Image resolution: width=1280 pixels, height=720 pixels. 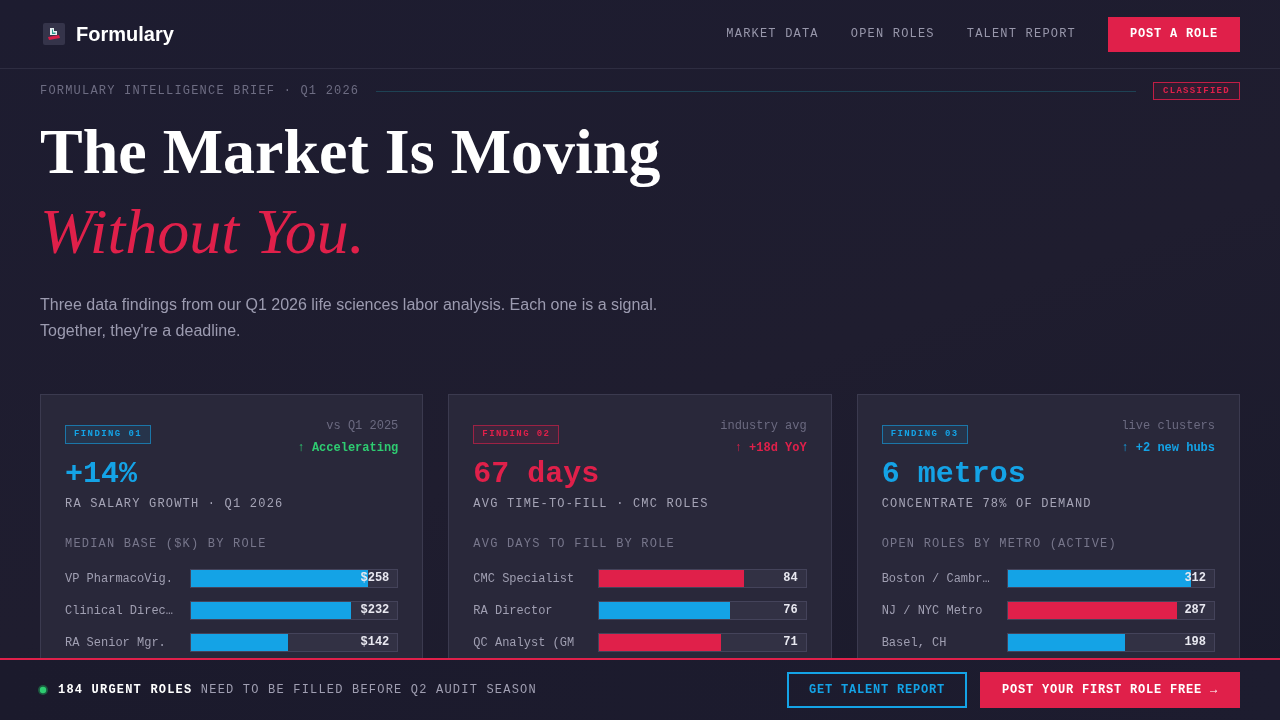 What do you see at coordinates (375, 610) in the screenshot?
I see `bar-value: $232` at bounding box center [375, 610].